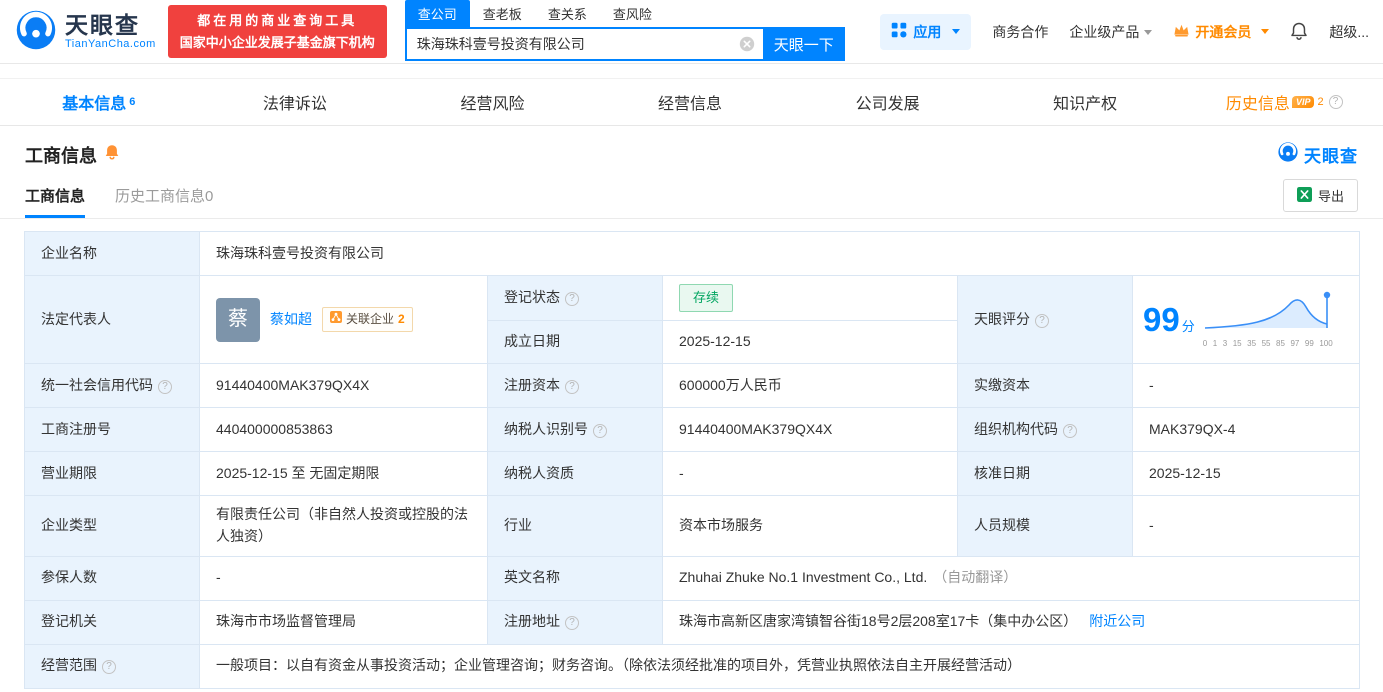  What do you see at coordinates (277, 42) in the screenshot?
I see `promo-line2: 国家中小企业发展子基金旗下机构` at bounding box center [277, 42].